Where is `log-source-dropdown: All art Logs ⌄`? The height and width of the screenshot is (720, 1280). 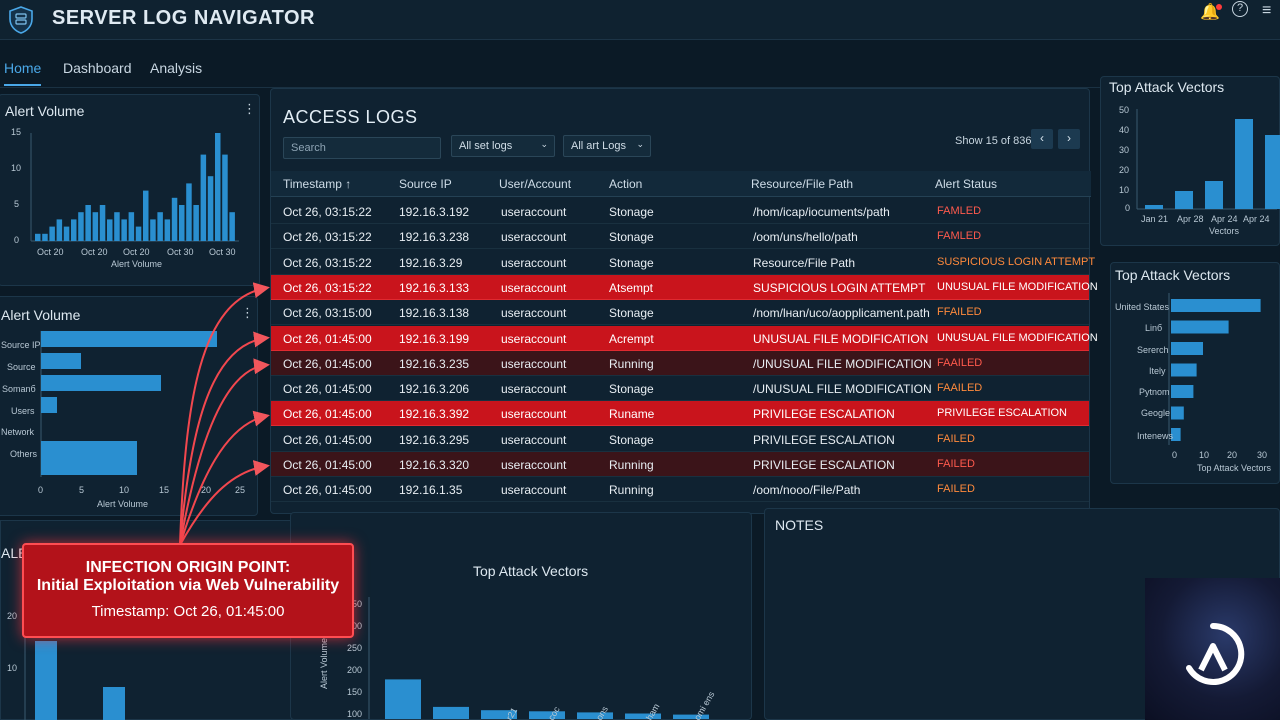 log-source-dropdown: All art Logs ⌄ is located at coordinates (607, 146).